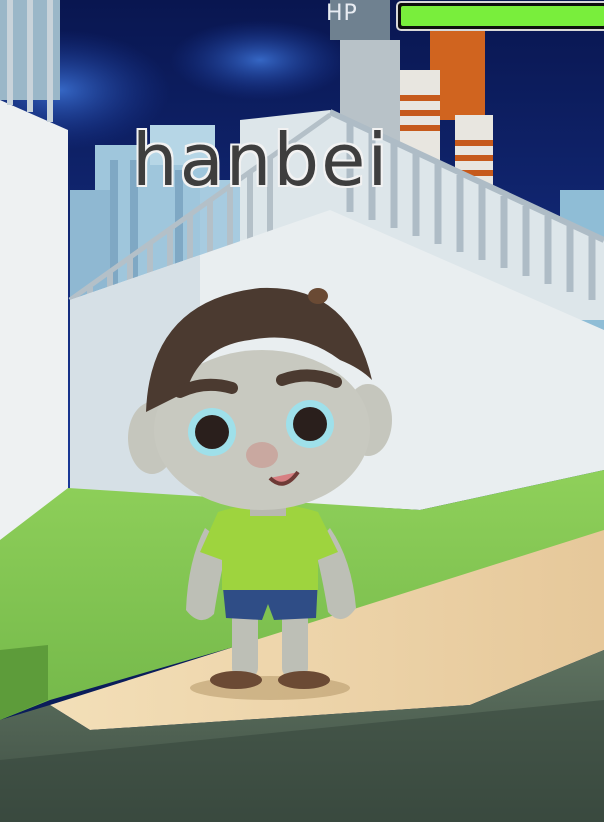  I want to click on left-eye, so click(212, 432).